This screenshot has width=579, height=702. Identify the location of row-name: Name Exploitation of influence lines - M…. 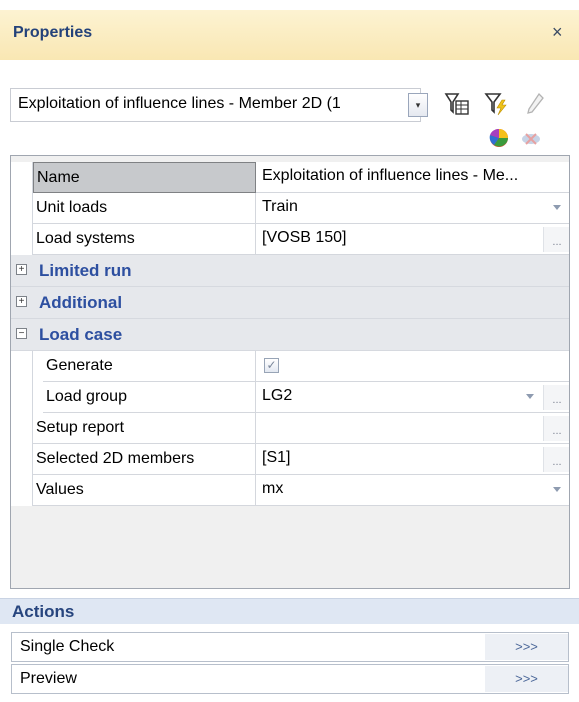
(290, 177).